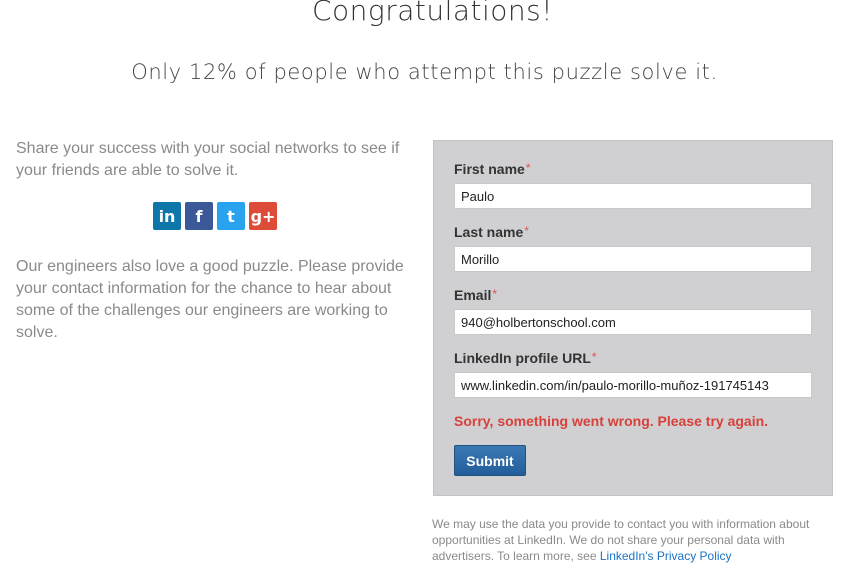 The width and height of the screenshot is (865, 586). Describe the element at coordinates (280, 216) in the screenshot. I see `social-share-row: in f t g+` at that location.